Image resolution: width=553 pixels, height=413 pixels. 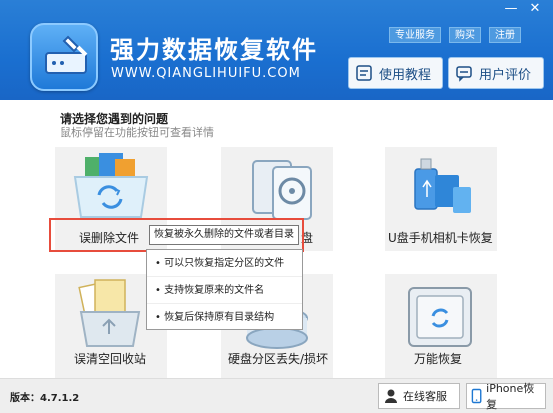 I want to click on buy-link: 购买, so click(x=465, y=35).